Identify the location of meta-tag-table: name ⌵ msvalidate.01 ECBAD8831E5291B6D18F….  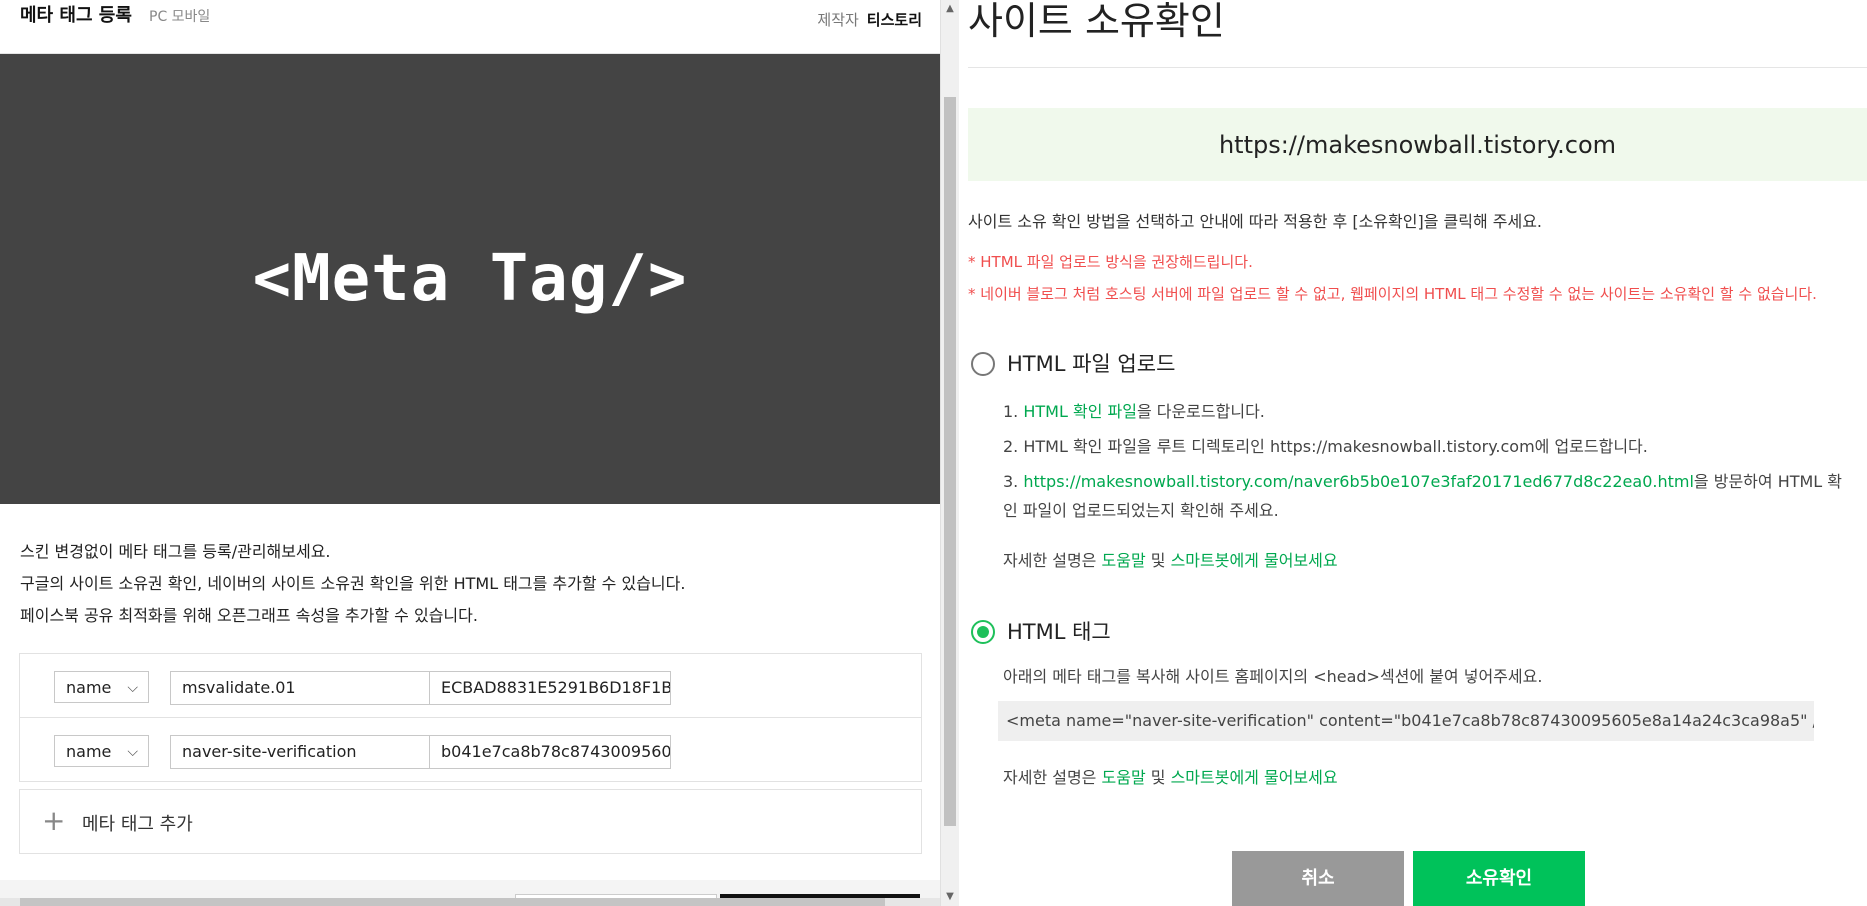
(470, 717).